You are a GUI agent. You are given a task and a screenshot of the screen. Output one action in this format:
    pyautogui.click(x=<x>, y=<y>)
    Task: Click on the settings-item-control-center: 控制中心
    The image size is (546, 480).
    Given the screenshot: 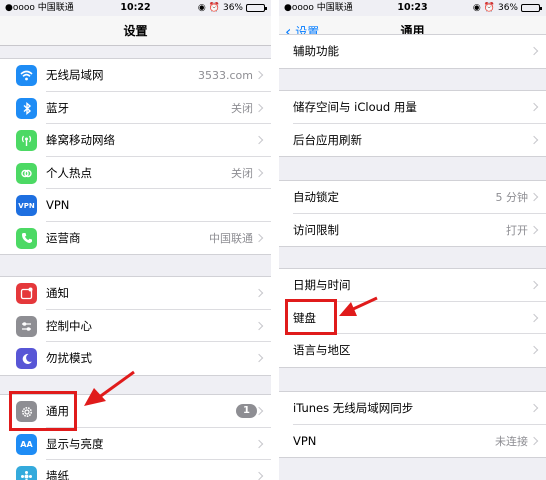 What is the action you would take?
    pyautogui.click(x=135, y=326)
    